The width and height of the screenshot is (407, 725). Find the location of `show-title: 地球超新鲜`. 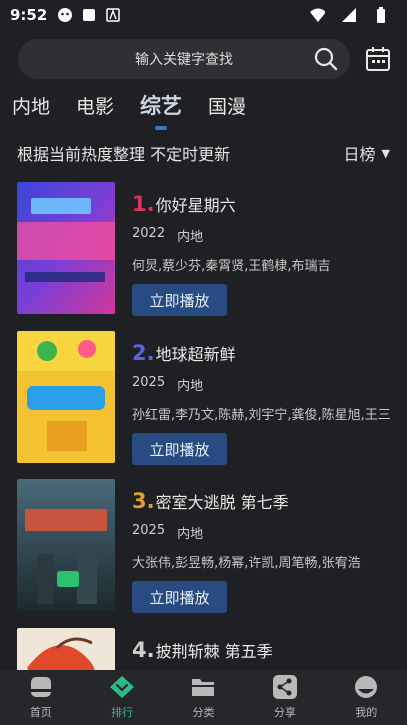

show-title: 地球超新鲜 is located at coordinates (195, 354).